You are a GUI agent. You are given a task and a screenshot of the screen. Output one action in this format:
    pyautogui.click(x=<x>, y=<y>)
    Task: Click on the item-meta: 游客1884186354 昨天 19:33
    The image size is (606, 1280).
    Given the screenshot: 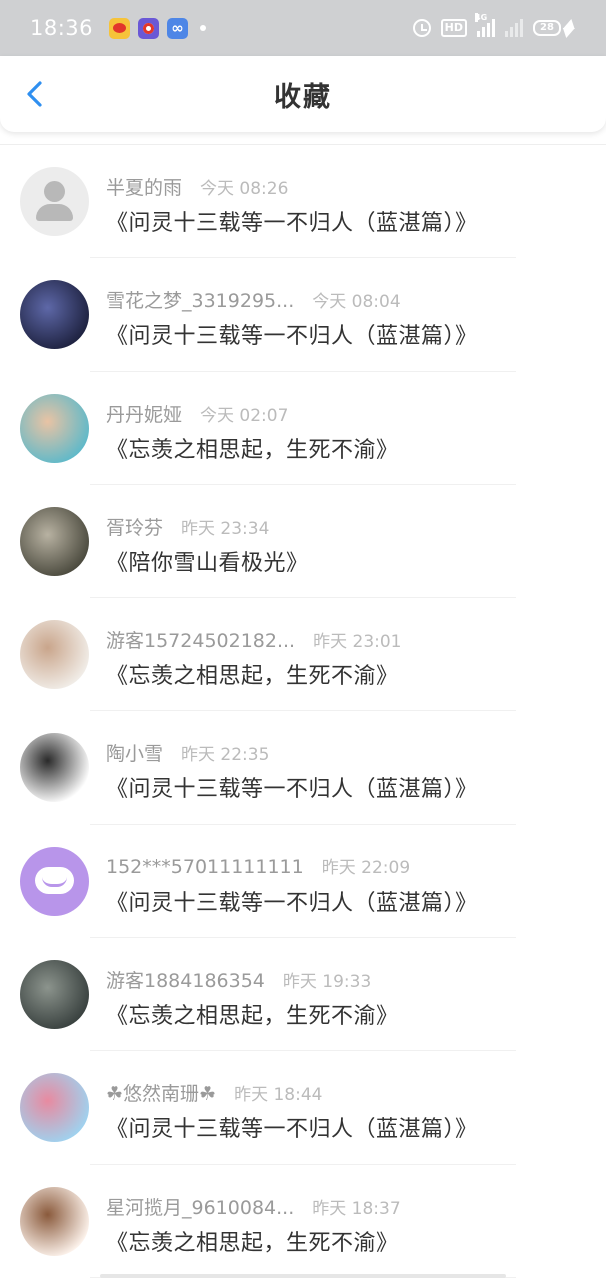 What is the action you would take?
    pyautogui.click(x=238, y=979)
    